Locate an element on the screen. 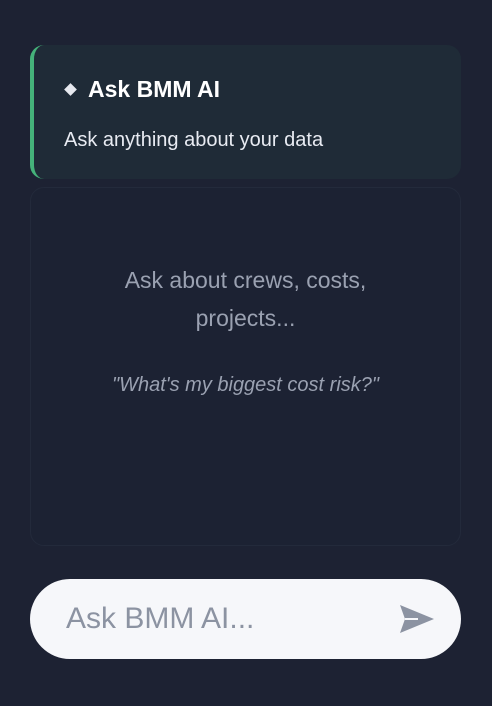 The height and width of the screenshot is (706, 492). diamond-icon is located at coordinates (70, 89).